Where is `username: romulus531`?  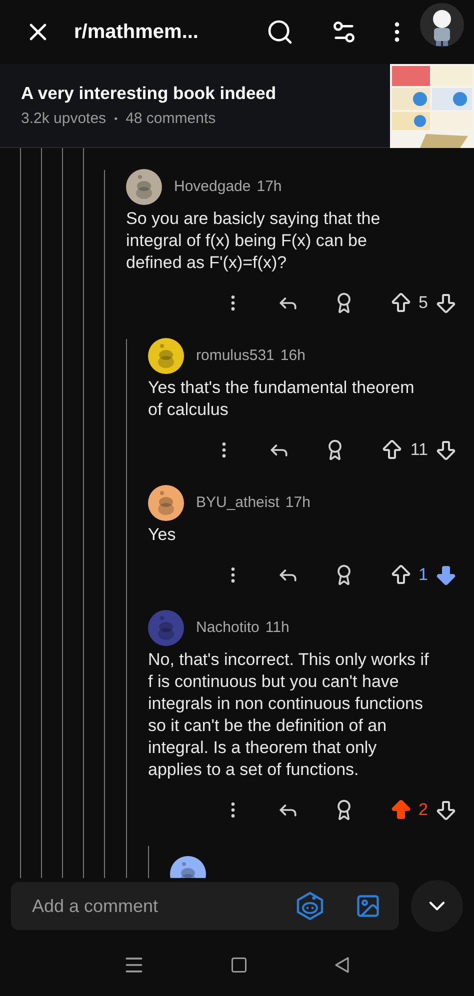
username: romulus531 is located at coordinates (235, 356).